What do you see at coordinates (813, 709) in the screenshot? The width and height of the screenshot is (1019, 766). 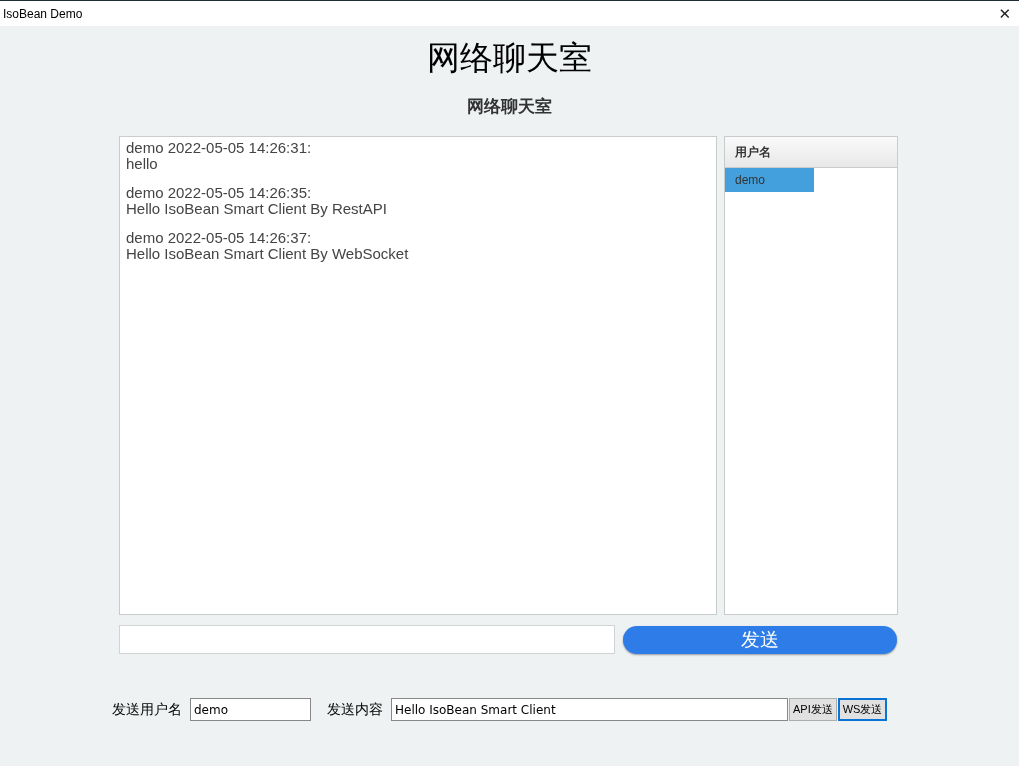 I see `send-button: API发送` at bounding box center [813, 709].